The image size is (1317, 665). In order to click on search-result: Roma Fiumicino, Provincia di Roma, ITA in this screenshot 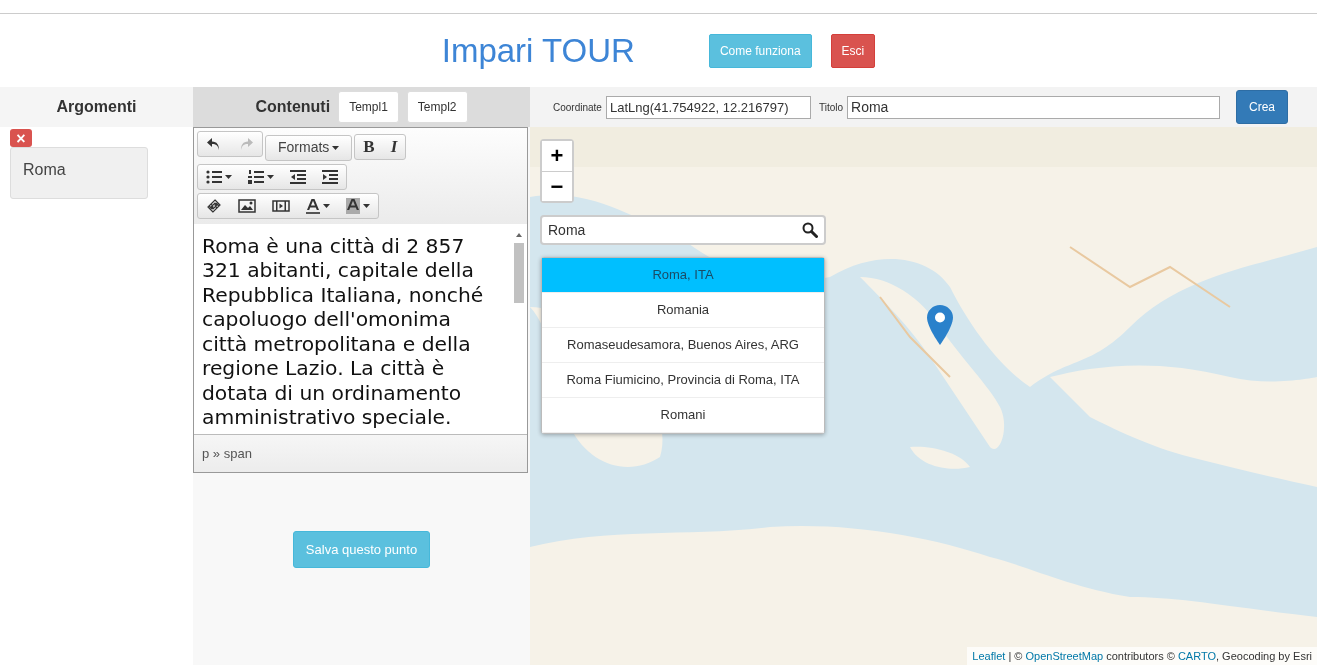, I will do `click(683, 380)`.